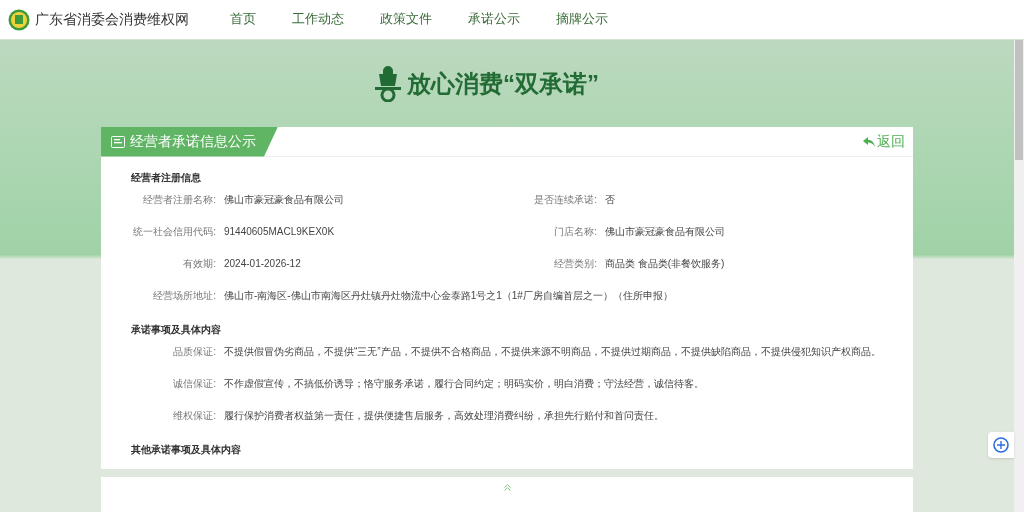 The width and height of the screenshot is (1024, 512). What do you see at coordinates (575, 232) in the screenshot?
I see `field-label: 门店名称:` at bounding box center [575, 232].